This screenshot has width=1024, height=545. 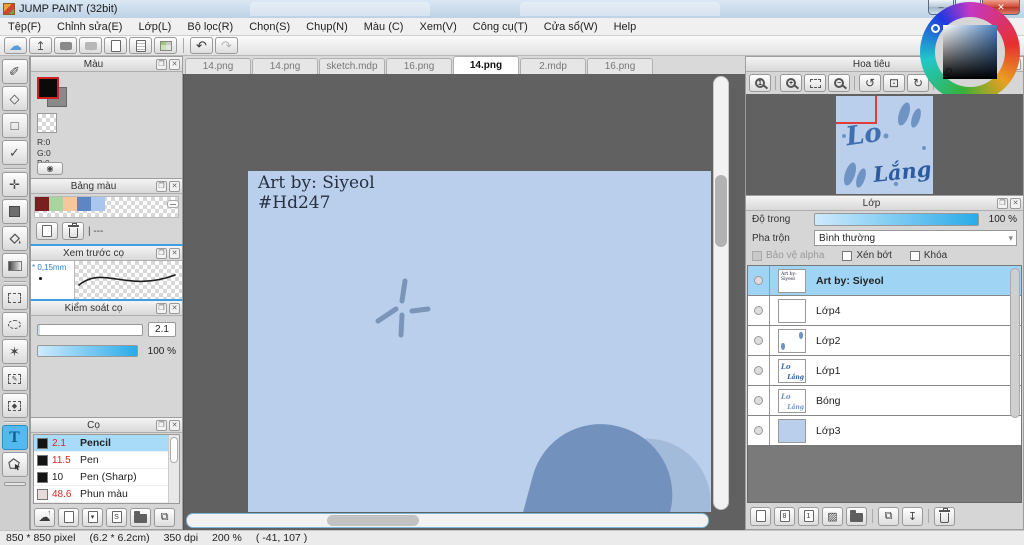 What do you see at coordinates (116, 517) in the screenshot?
I see `script-brush-button: S` at bounding box center [116, 517].